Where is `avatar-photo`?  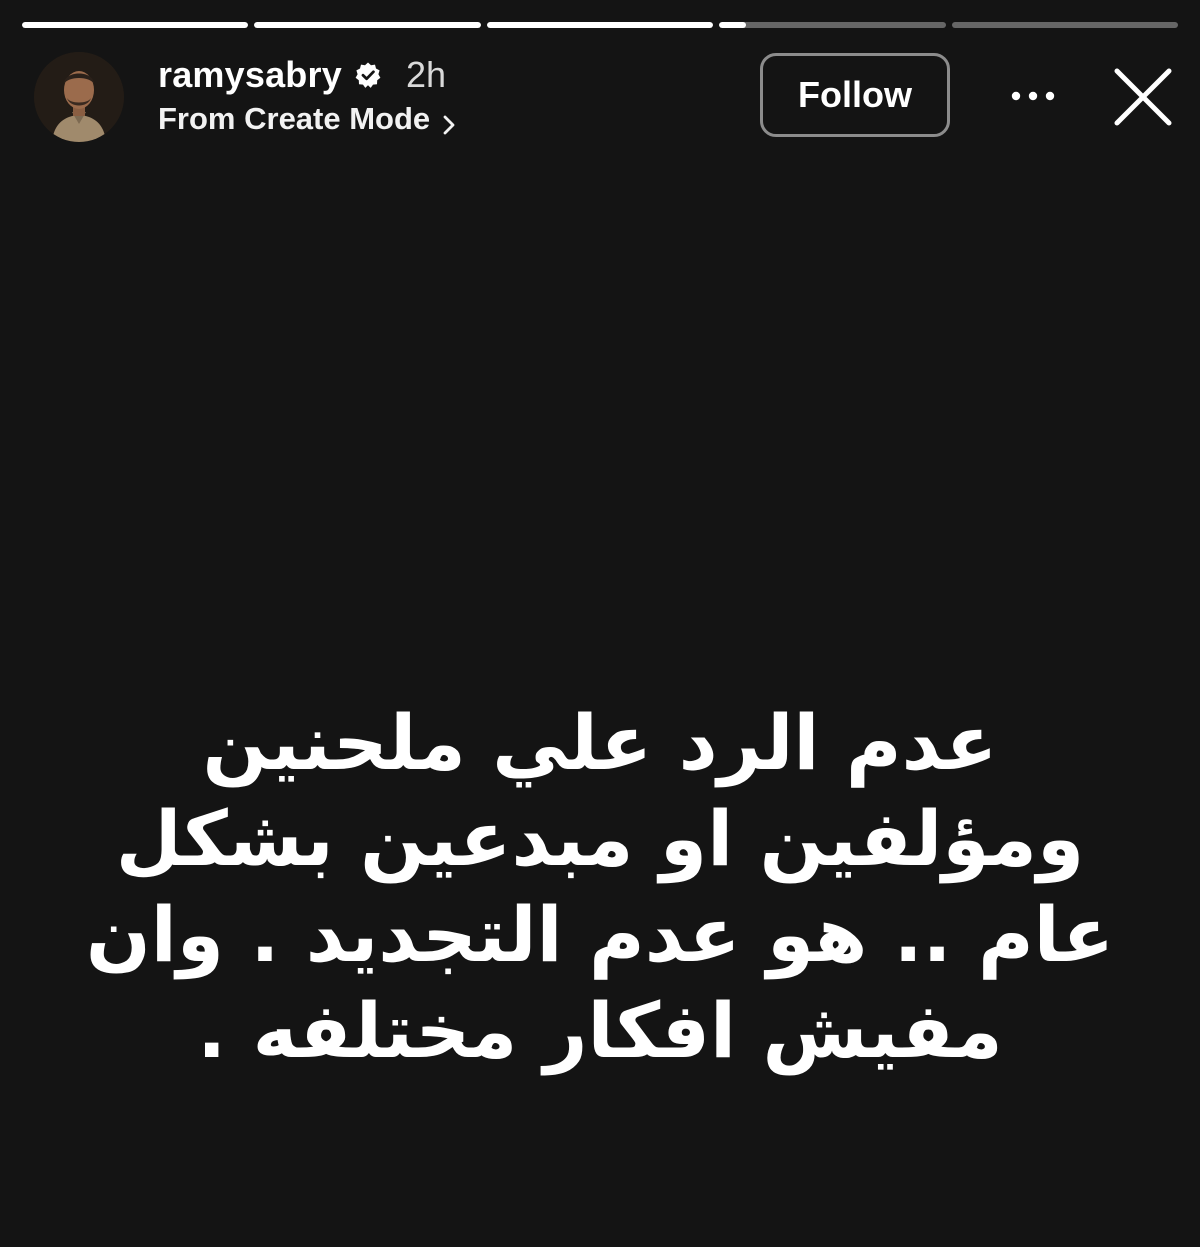
avatar-photo is located at coordinates (79, 97).